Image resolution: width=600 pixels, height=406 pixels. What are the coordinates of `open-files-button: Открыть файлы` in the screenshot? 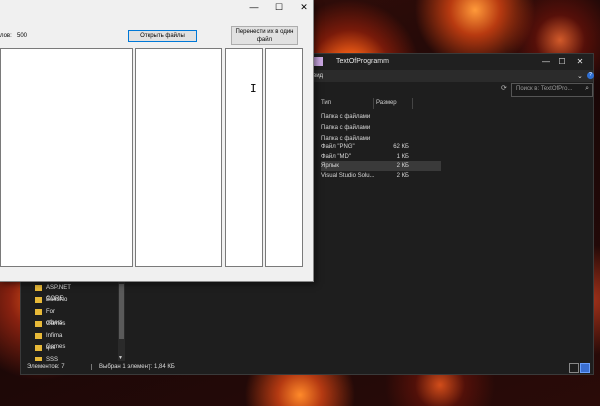 It's located at (162, 36).